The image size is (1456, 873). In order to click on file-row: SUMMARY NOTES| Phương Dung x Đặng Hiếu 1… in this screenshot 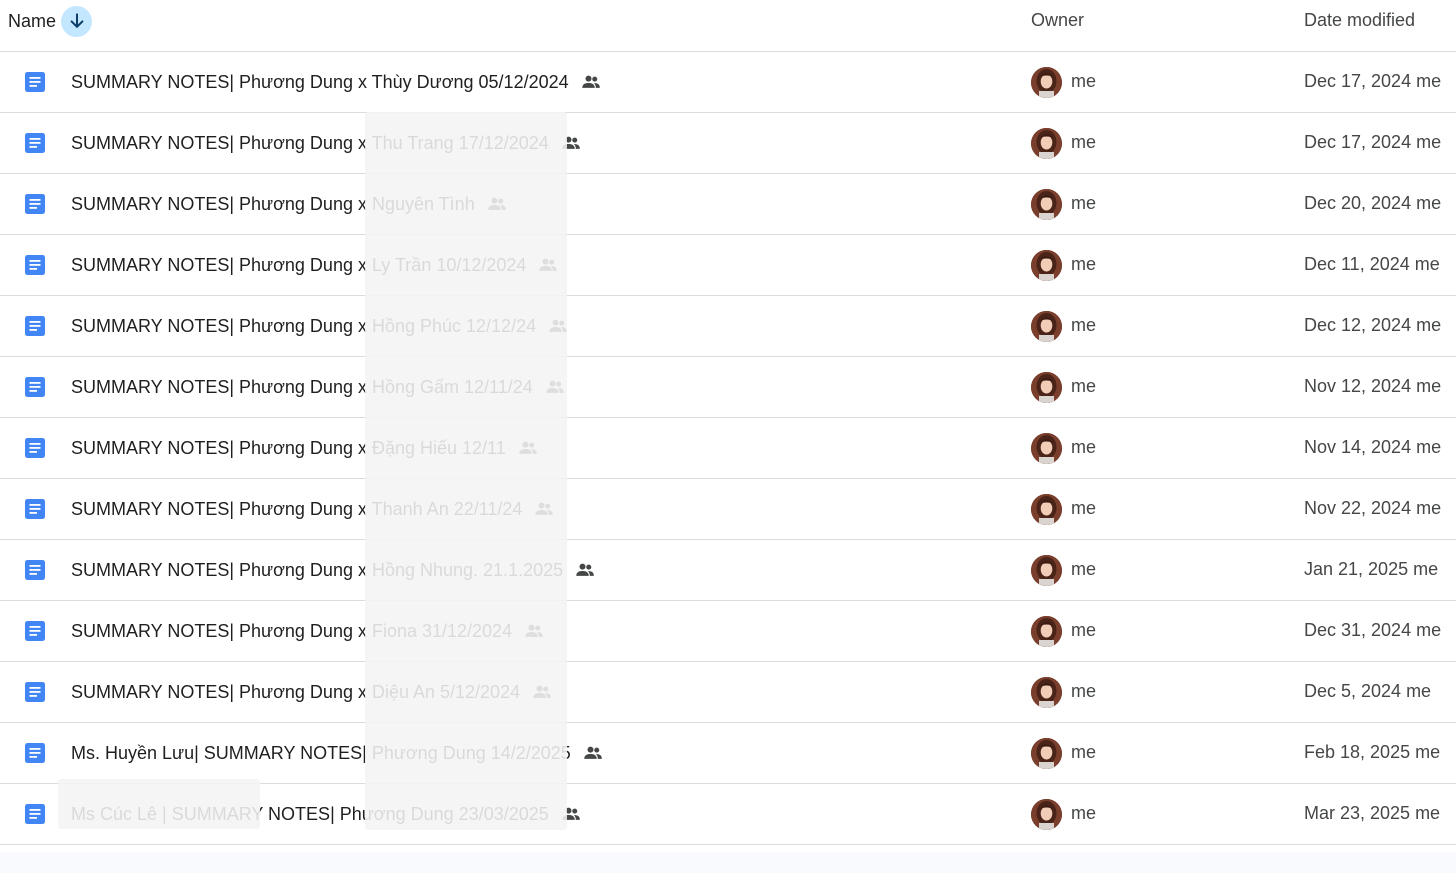, I will do `click(728, 448)`.